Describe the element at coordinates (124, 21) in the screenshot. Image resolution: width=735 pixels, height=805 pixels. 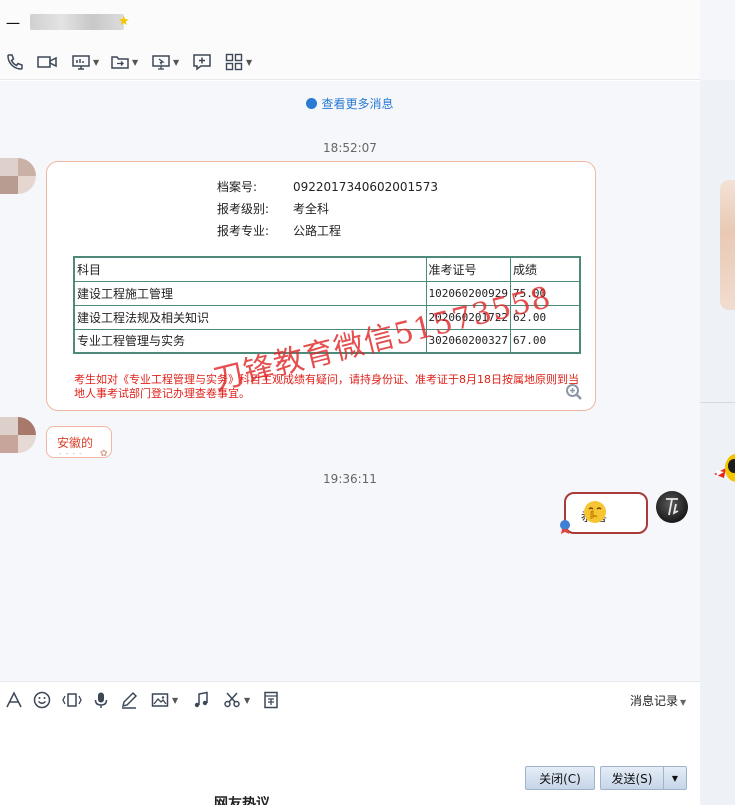
I see `star-icon: ★` at that location.